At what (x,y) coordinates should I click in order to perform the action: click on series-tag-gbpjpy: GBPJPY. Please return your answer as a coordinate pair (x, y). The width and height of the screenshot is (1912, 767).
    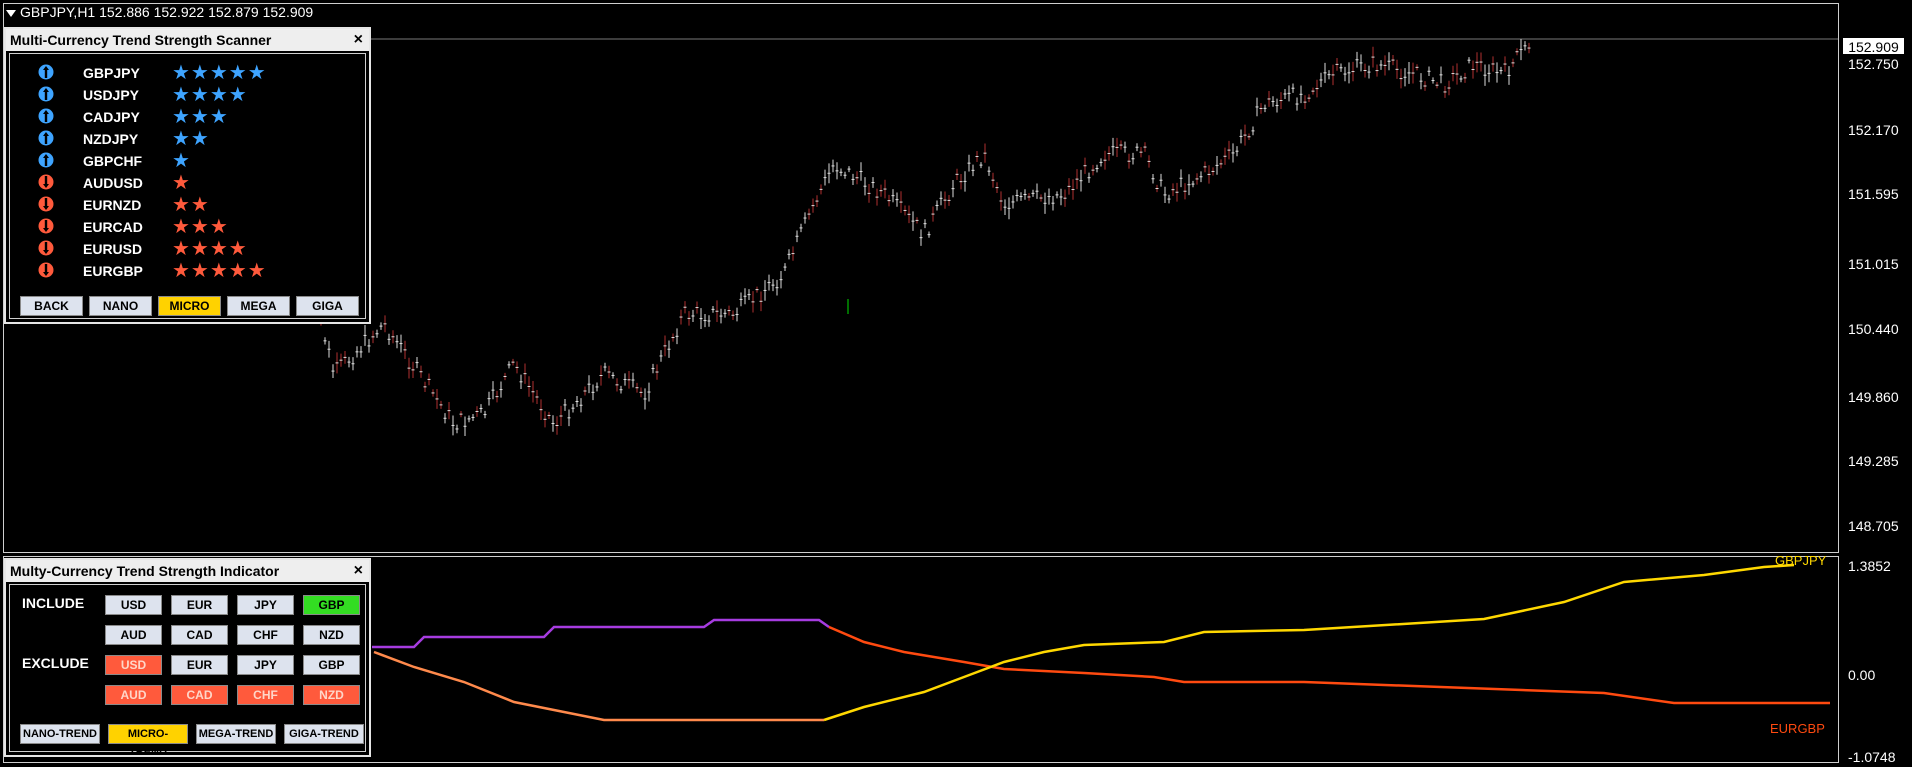
    Looking at the image, I should click on (1801, 560).